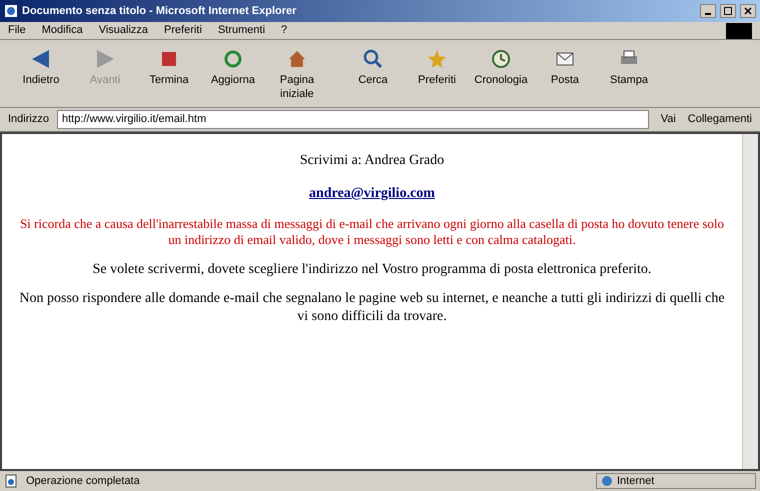 This screenshot has height=491, width=760. What do you see at coordinates (183, 30) in the screenshot?
I see `menu-item: Preferiti` at bounding box center [183, 30].